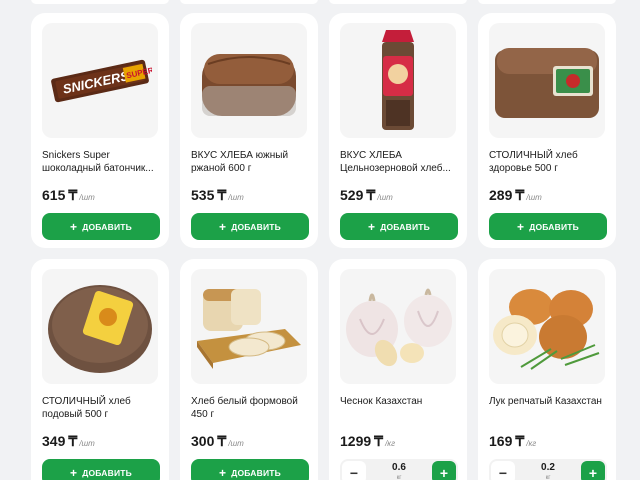 The width and height of the screenshot is (640, 480). I want to click on product-price: 529, so click(352, 195).